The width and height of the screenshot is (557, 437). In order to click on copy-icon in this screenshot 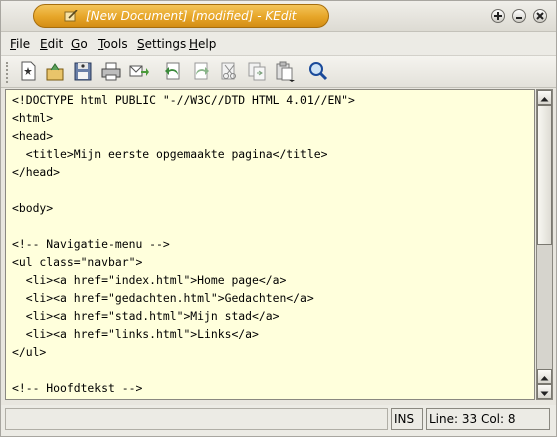, I will do `click(257, 71)`.